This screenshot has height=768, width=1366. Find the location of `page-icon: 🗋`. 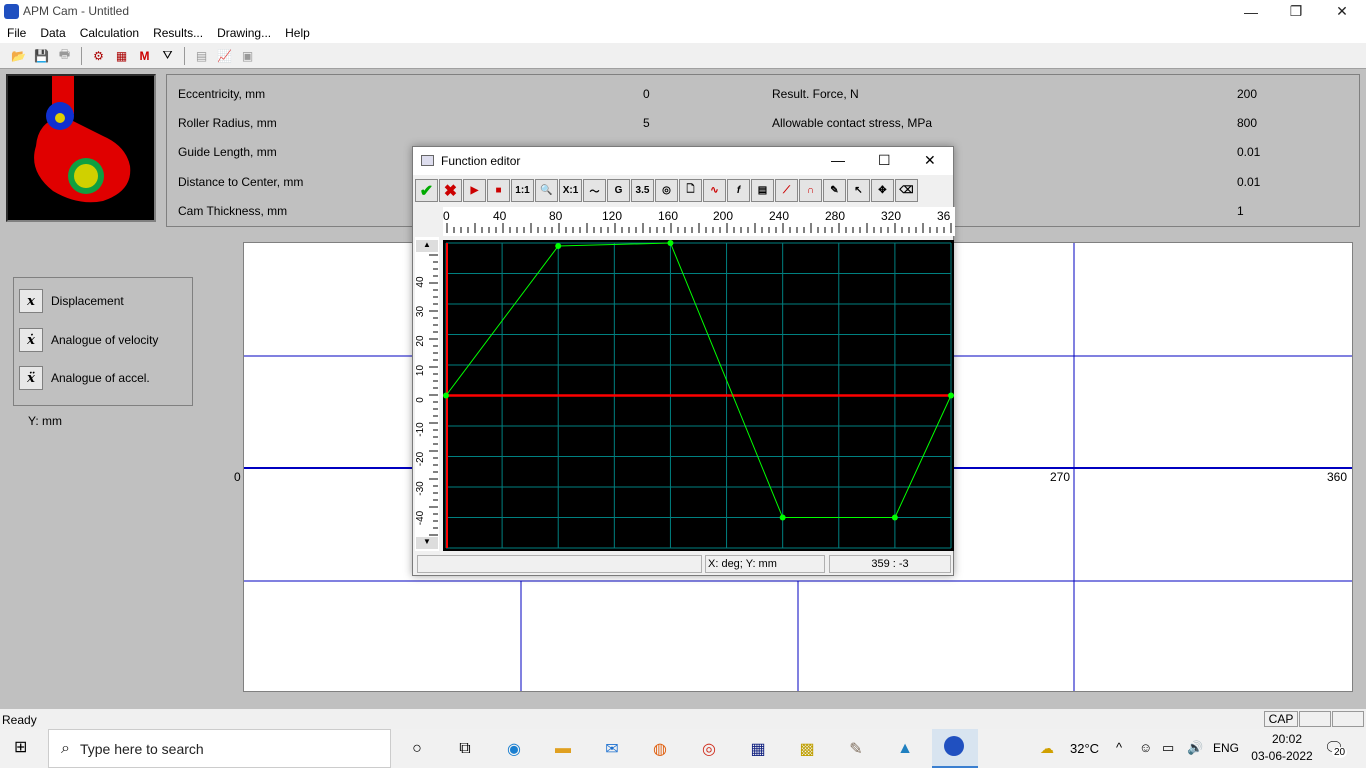

page-icon: 🗋 is located at coordinates (690, 190).